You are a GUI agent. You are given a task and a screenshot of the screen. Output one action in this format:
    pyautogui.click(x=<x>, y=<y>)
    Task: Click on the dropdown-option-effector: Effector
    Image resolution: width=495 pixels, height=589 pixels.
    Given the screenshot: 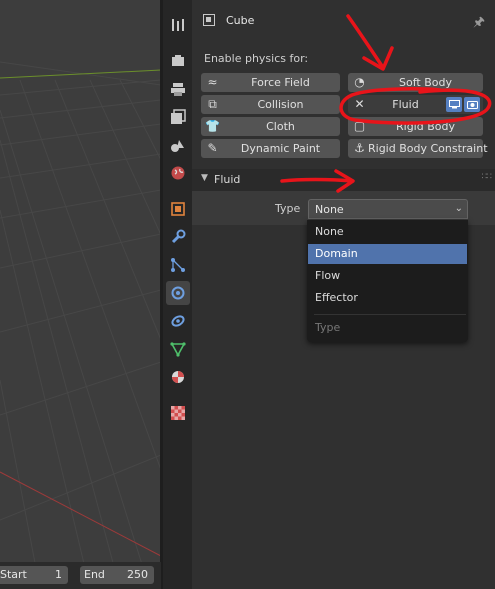 What is the action you would take?
    pyautogui.click(x=387, y=298)
    